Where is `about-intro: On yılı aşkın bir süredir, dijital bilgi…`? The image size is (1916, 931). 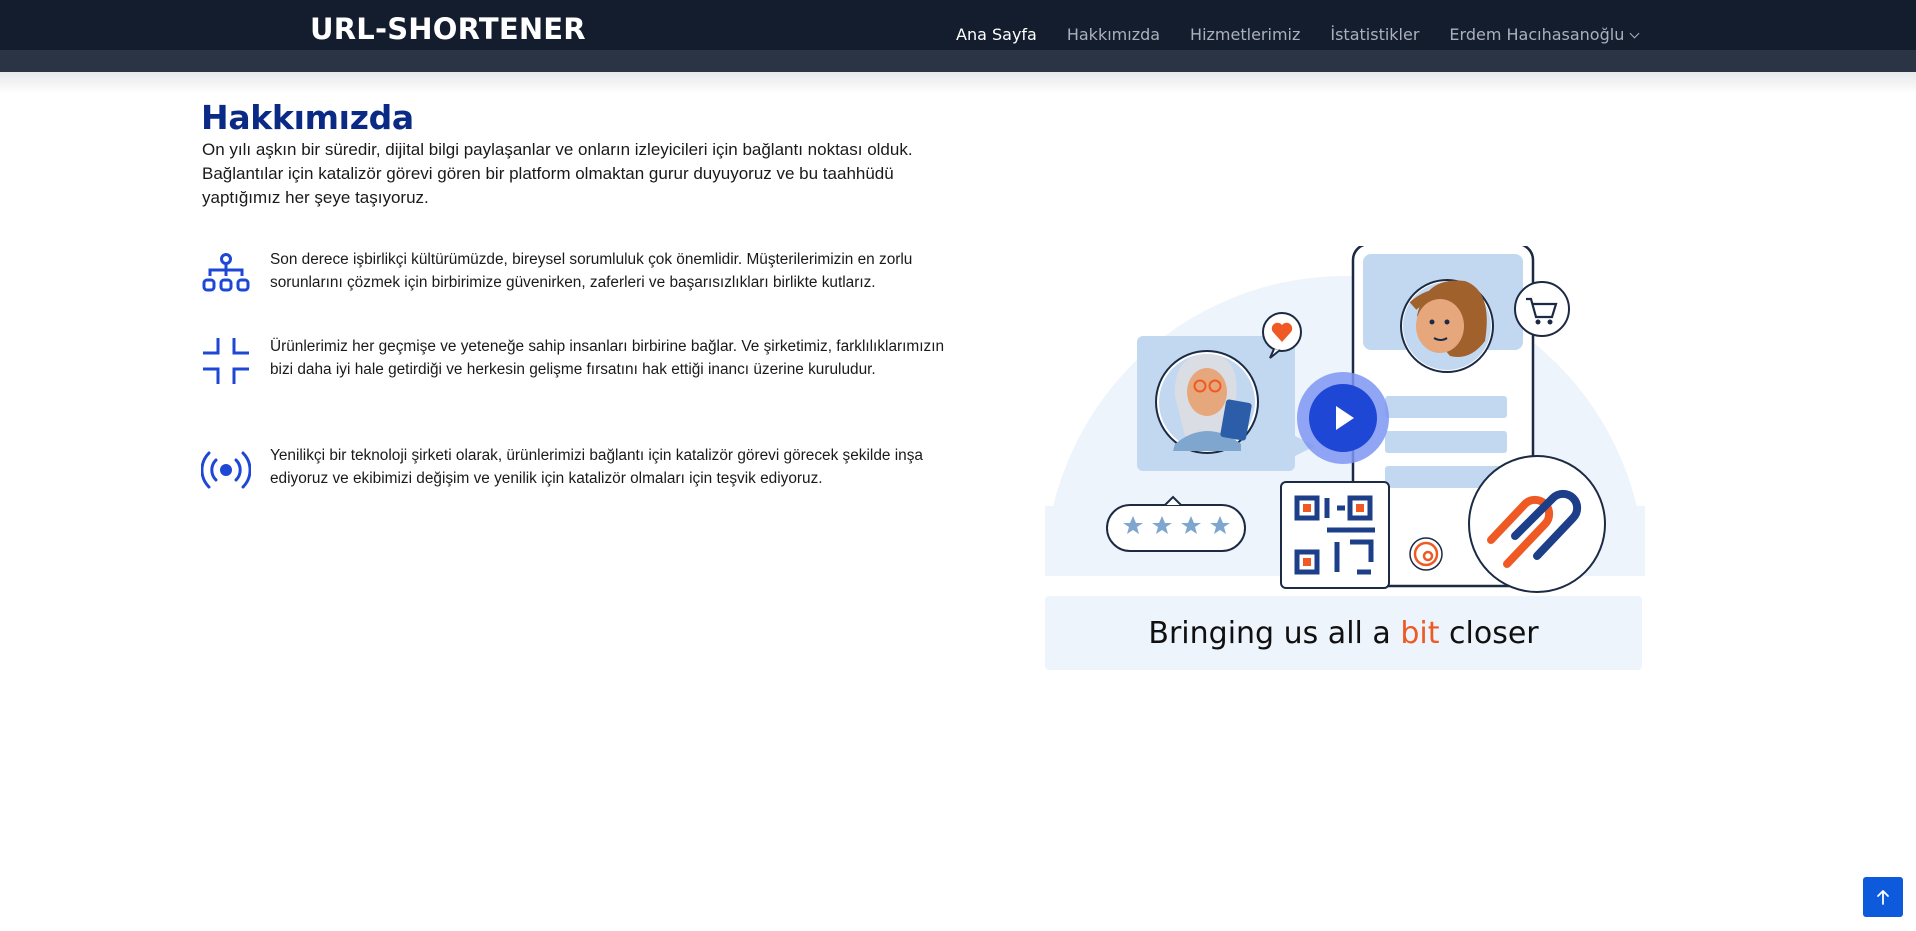
about-intro: On yılı aşkın bir süredir, dijital bilgi… is located at coordinates (557, 173).